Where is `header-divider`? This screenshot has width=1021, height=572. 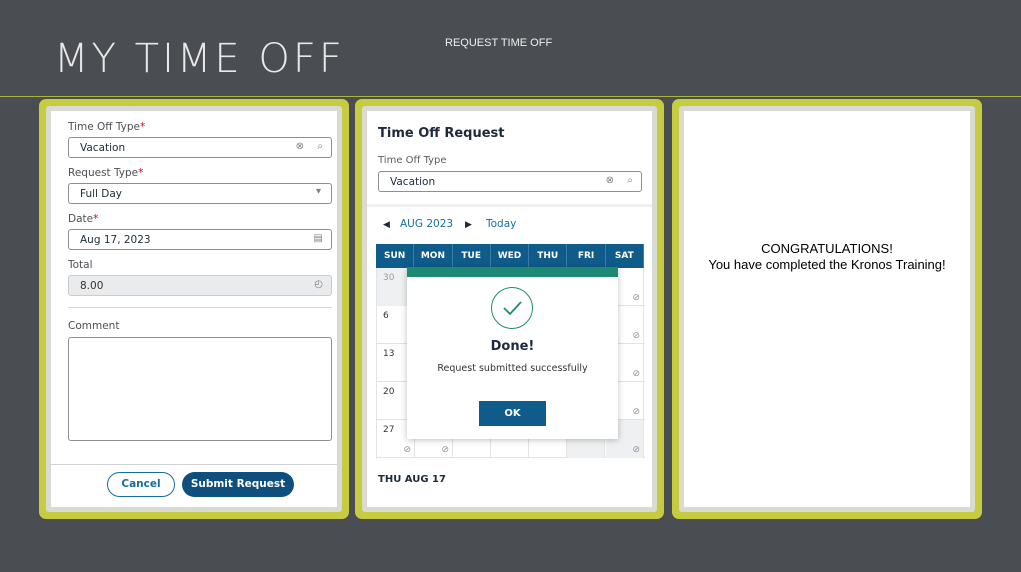
header-divider is located at coordinates (510, 96).